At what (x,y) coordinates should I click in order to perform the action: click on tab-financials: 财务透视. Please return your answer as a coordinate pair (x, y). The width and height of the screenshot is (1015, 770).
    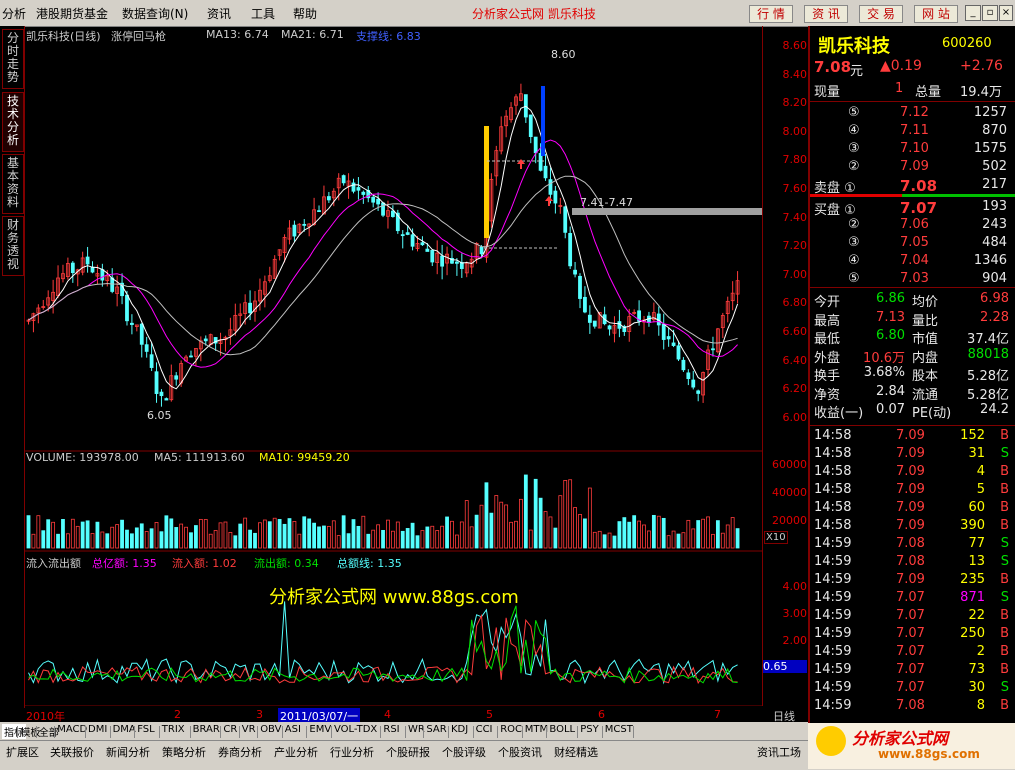
    Looking at the image, I should click on (13, 246).